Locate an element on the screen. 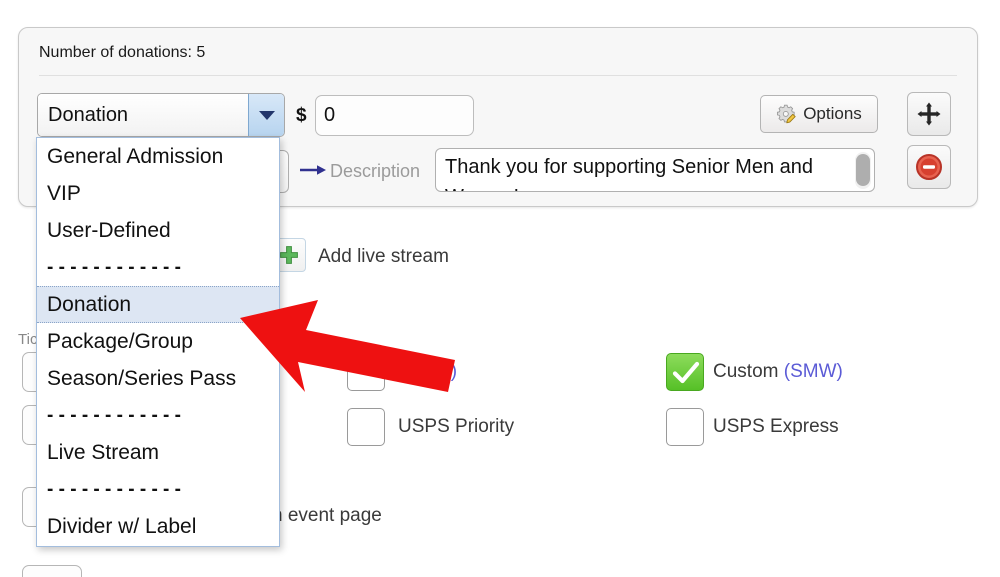 The height and width of the screenshot is (577, 1000). usps-express-label: USPS Express is located at coordinates (776, 426).